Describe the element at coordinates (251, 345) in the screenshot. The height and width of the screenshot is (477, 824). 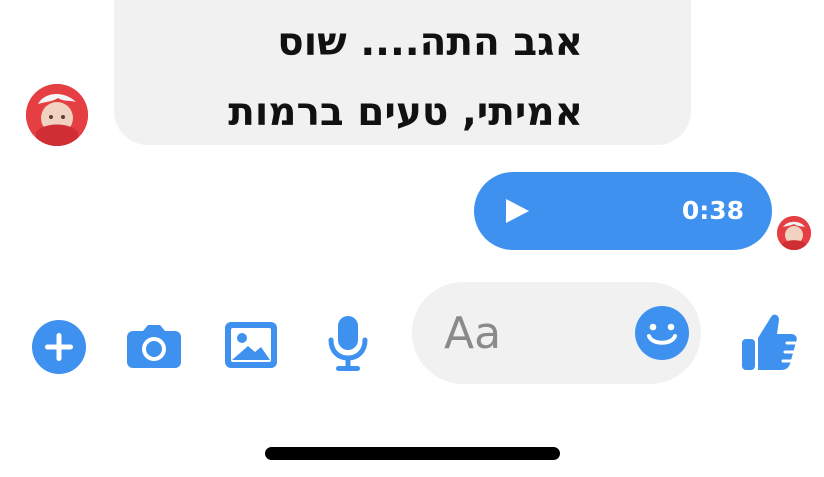
I see `gallery-icon` at that location.